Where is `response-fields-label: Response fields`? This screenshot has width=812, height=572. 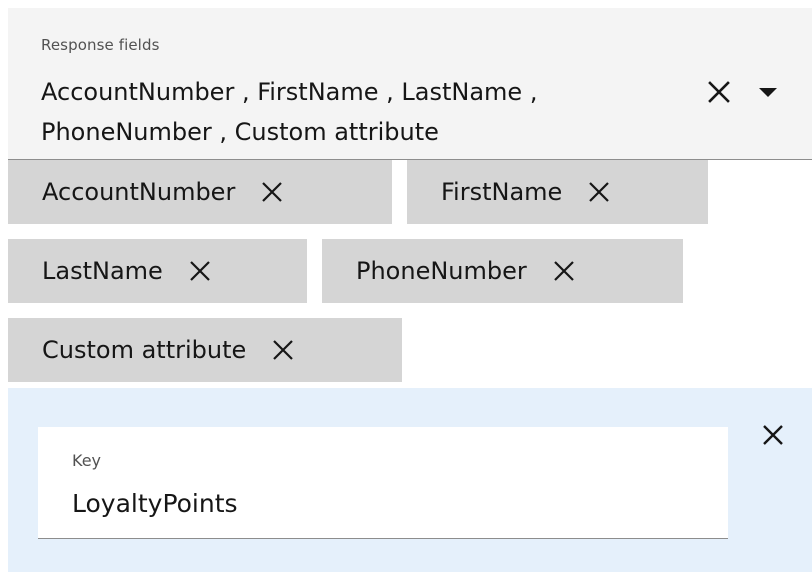
response-fields-label: Response fields is located at coordinates (100, 45).